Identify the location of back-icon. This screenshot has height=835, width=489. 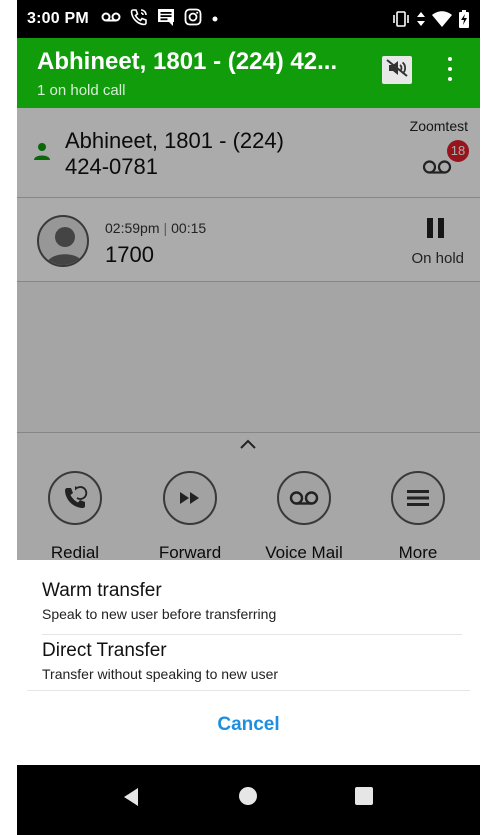
(131, 799).